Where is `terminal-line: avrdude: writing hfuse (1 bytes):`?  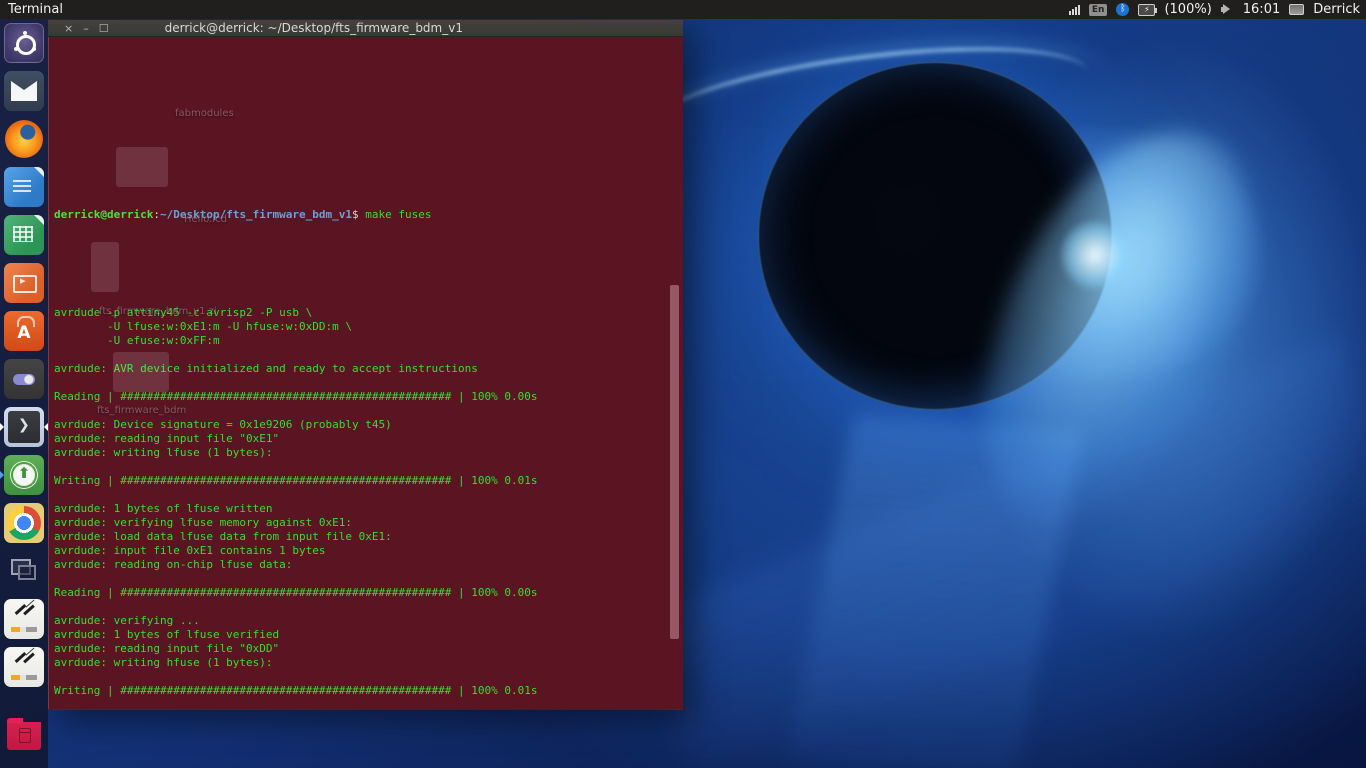 terminal-line: avrdude: writing hfuse (1 bytes): is located at coordinates (163, 662).